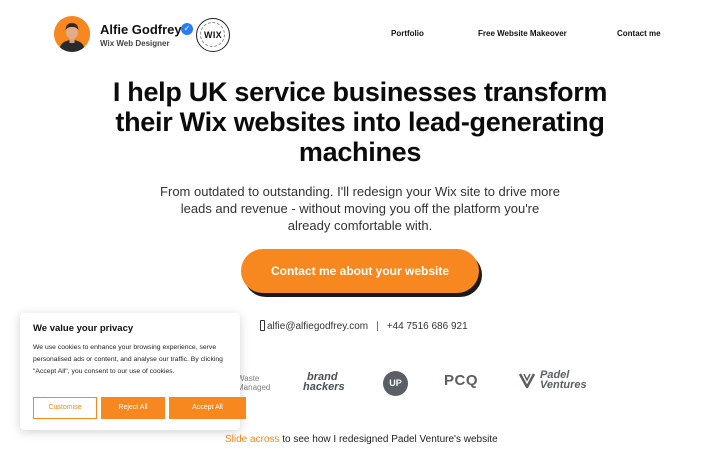 The height and width of the screenshot is (450, 720). What do you see at coordinates (324, 387) in the screenshot?
I see `logo-brand-line2: hackers` at bounding box center [324, 387].